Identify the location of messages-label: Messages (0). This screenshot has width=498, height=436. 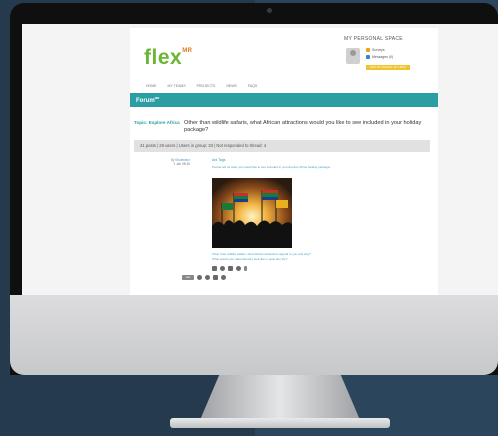
(383, 57).